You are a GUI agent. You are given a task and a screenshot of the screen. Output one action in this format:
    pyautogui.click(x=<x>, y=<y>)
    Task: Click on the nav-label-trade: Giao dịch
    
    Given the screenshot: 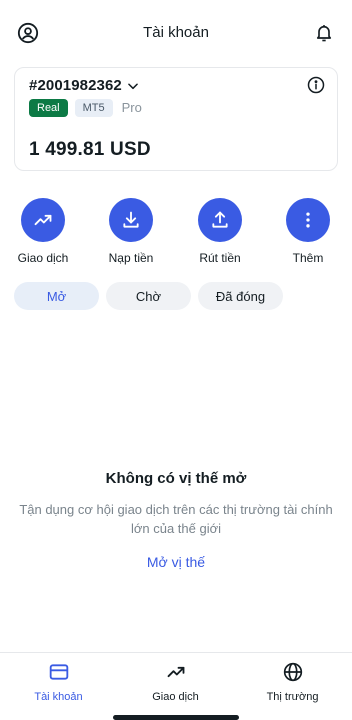 What is the action you would take?
    pyautogui.click(x=175, y=697)
    